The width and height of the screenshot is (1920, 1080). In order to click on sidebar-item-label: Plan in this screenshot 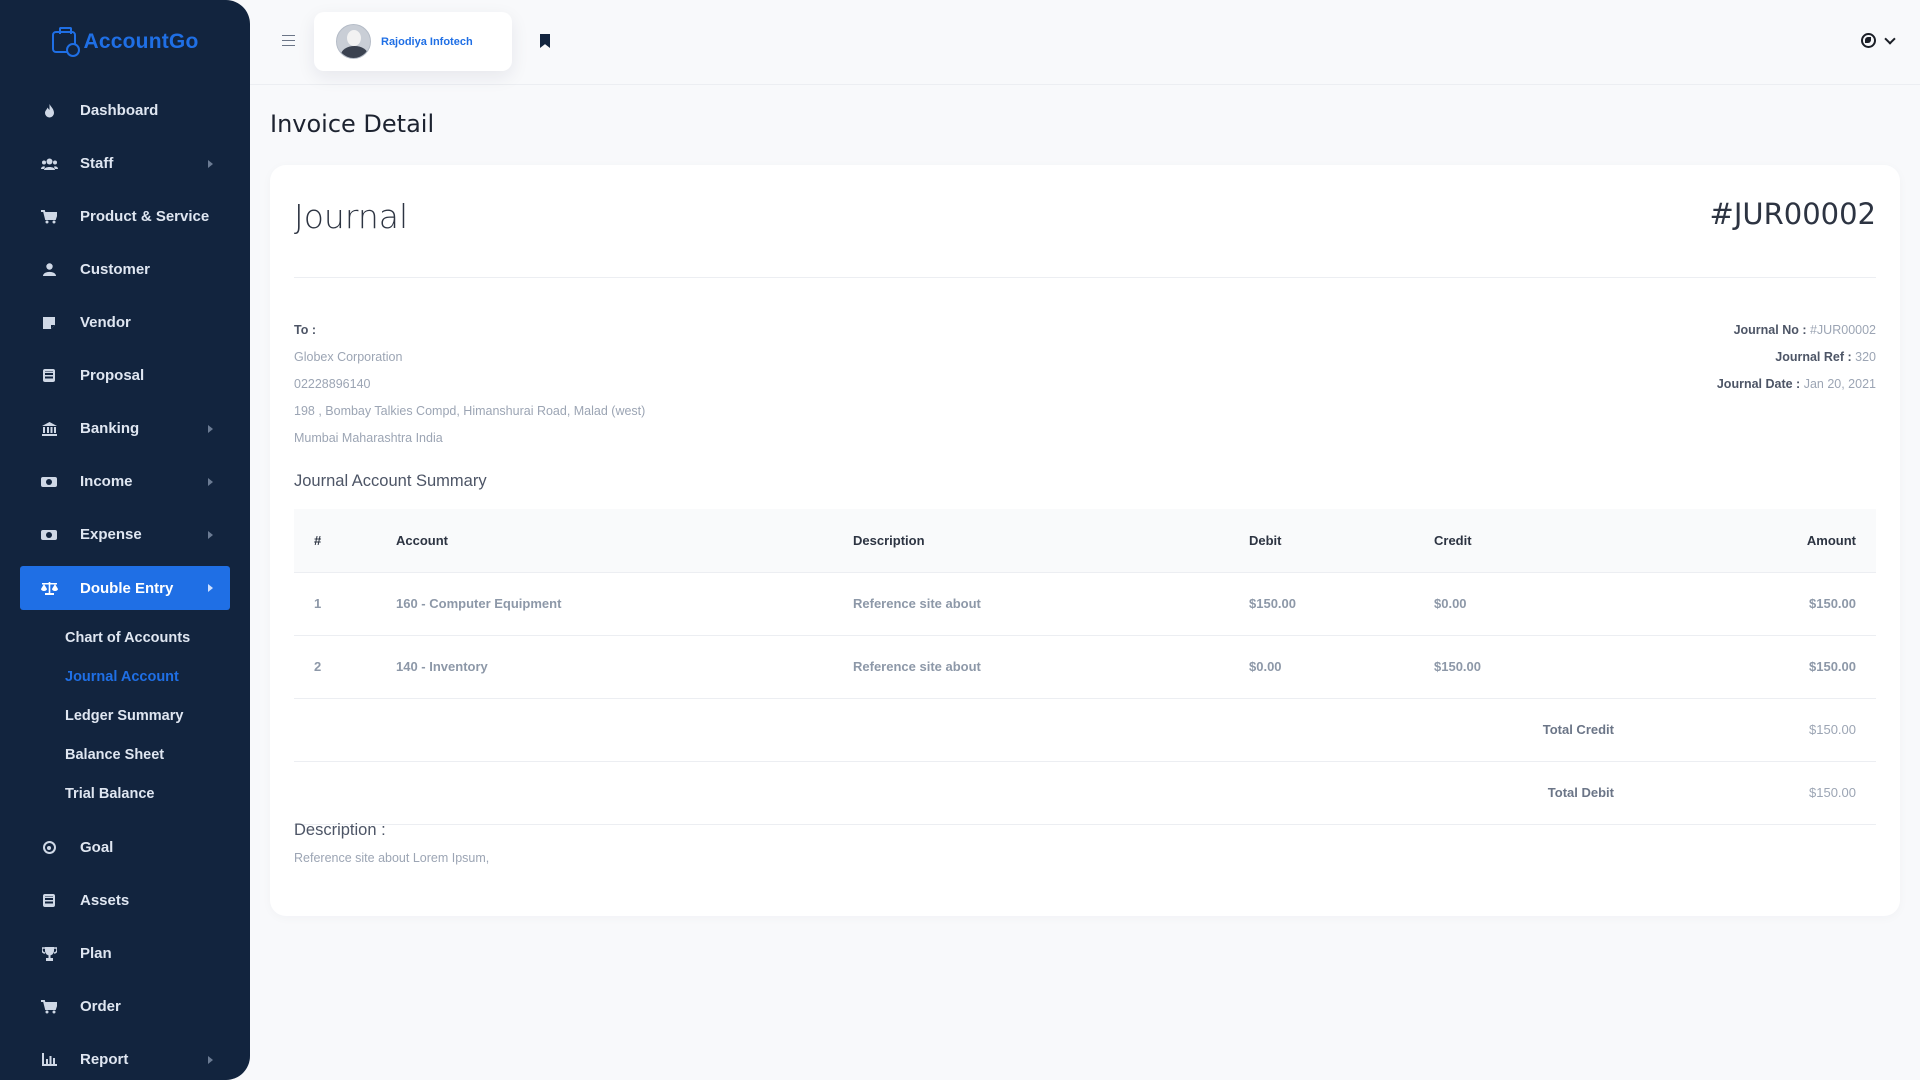, I will do `click(96, 953)`.